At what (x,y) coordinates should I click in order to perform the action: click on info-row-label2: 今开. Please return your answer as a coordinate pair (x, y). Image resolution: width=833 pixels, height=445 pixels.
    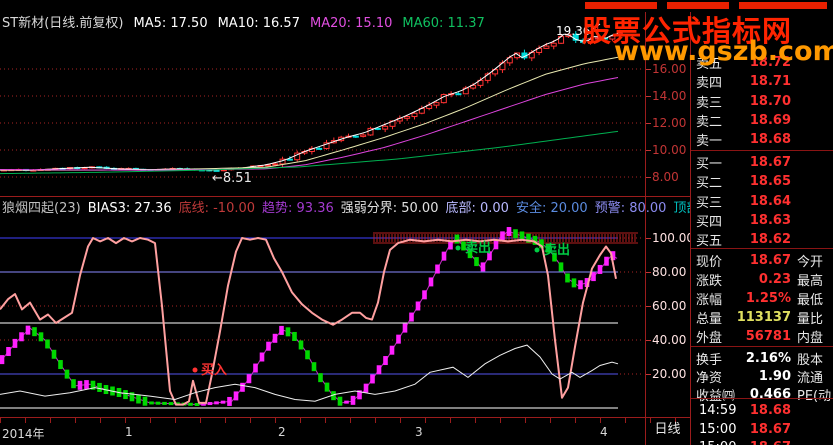
    Looking at the image, I should click on (810, 262).